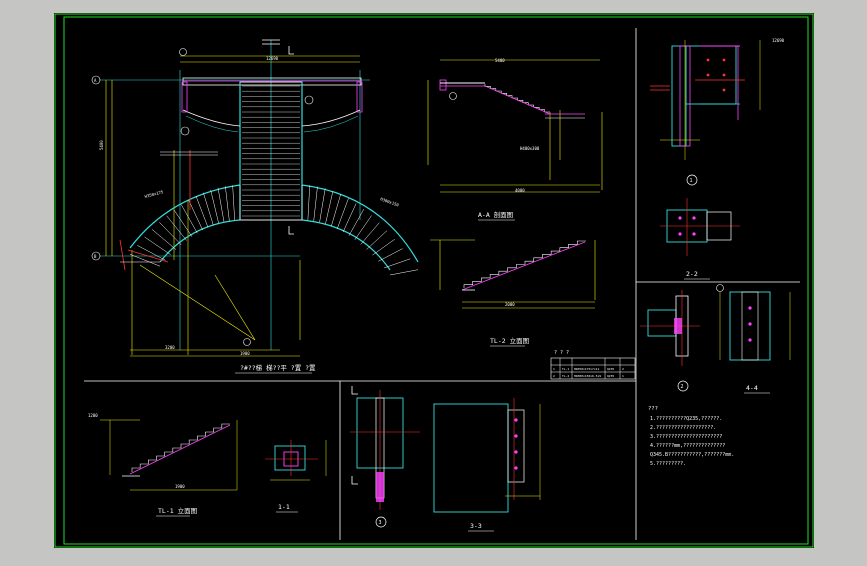  What do you see at coordinates (586, 369) in the screenshot?
I see `table-cell: HN350x175x7x11` at bounding box center [586, 369].